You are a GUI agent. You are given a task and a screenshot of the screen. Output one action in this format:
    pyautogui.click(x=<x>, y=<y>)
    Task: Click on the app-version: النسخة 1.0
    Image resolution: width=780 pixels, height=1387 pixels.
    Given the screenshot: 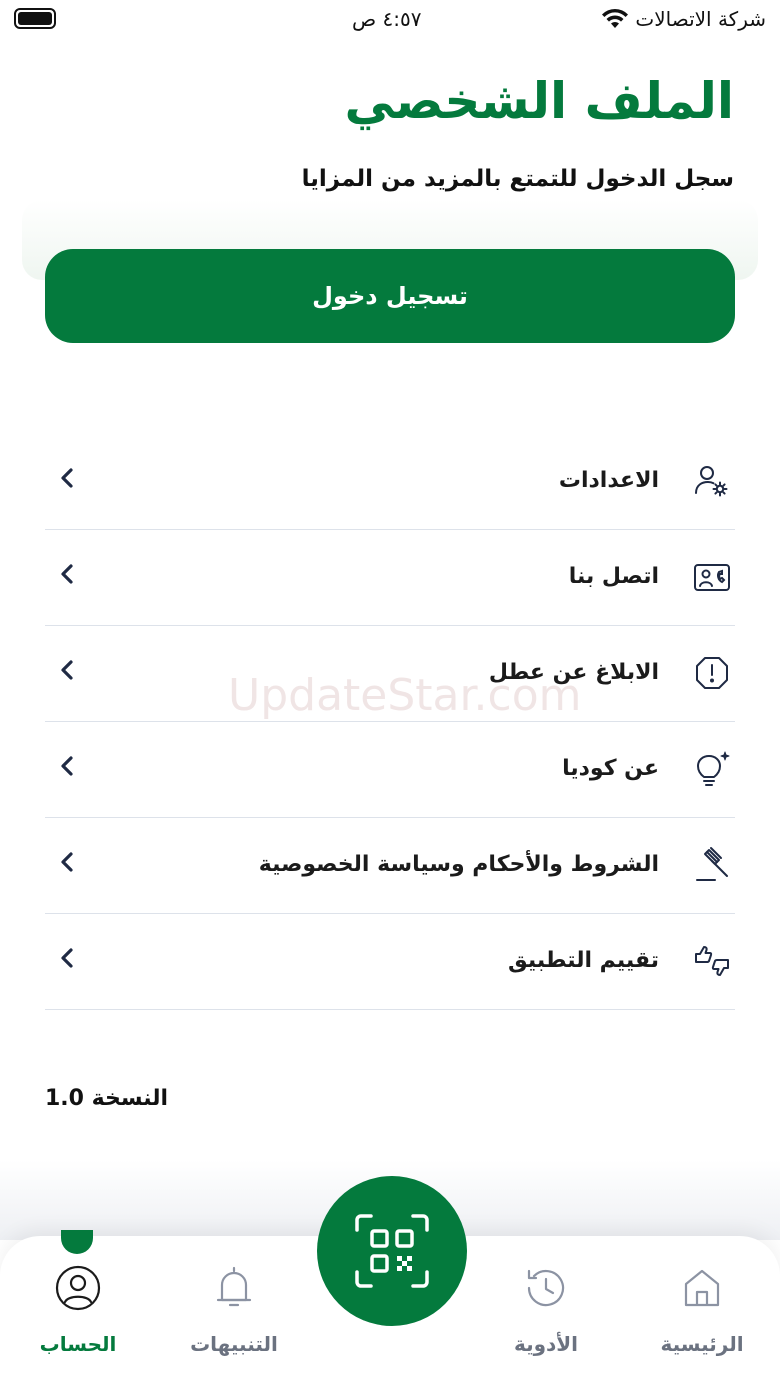 What is the action you would take?
    pyautogui.click(x=107, y=1098)
    